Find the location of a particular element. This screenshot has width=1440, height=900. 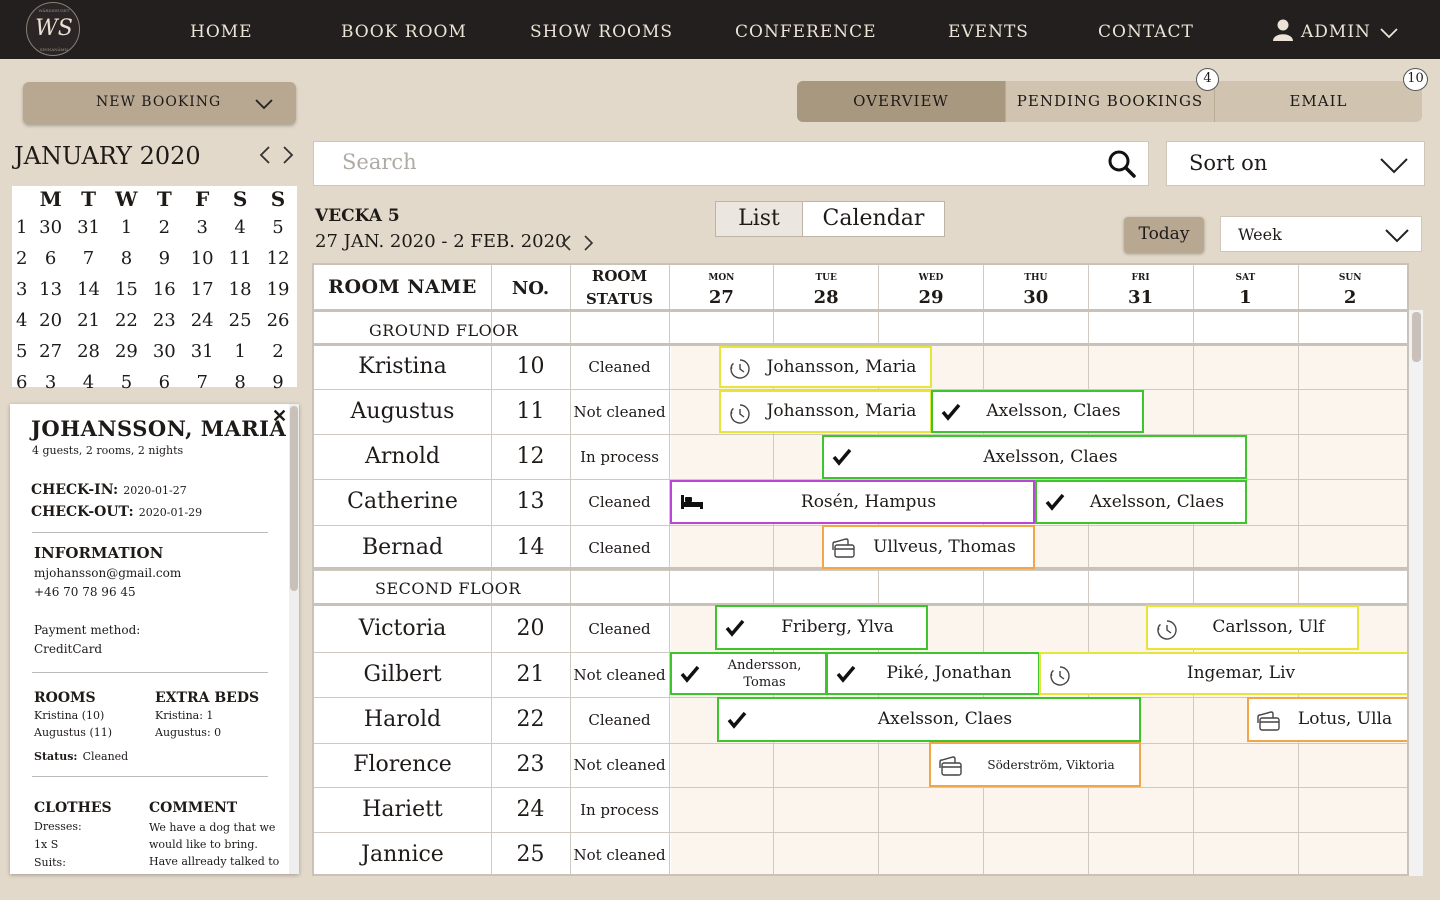

calendar-day: 13 is located at coordinates (51, 289).